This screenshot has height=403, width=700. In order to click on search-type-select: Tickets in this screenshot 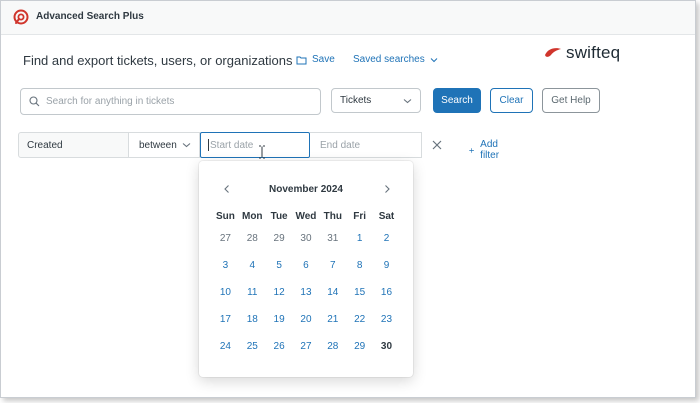, I will do `click(376, 100)`.